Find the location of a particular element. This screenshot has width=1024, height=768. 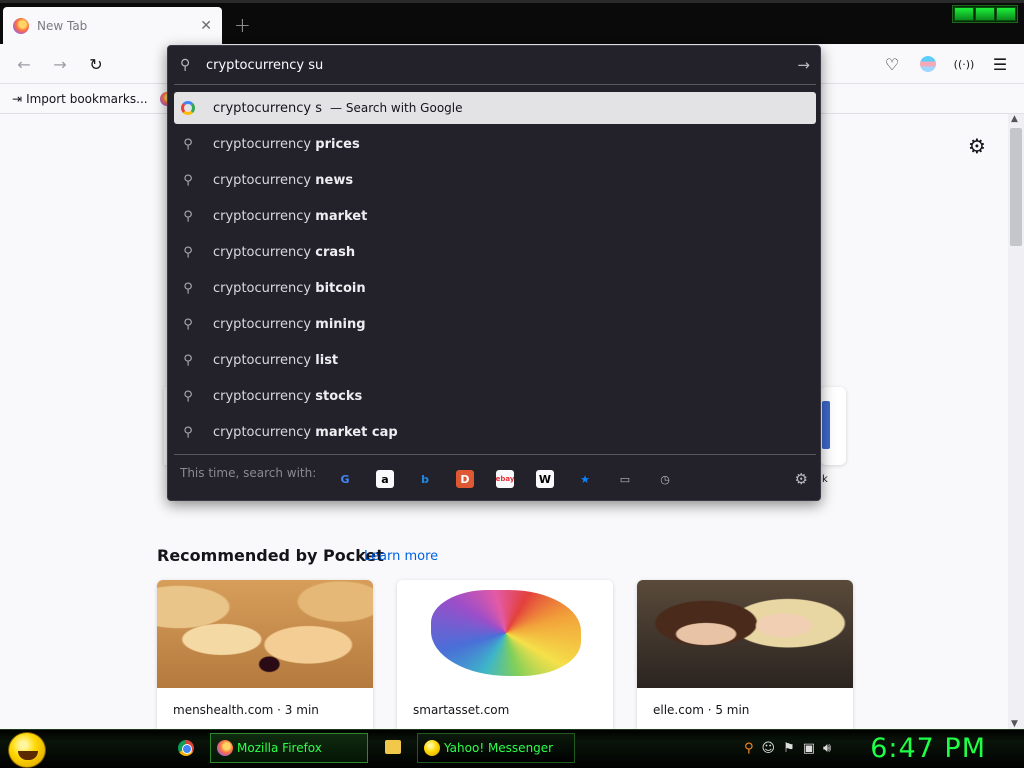

card-source: elle.com · 5 min is located at coordinates (701, 710).